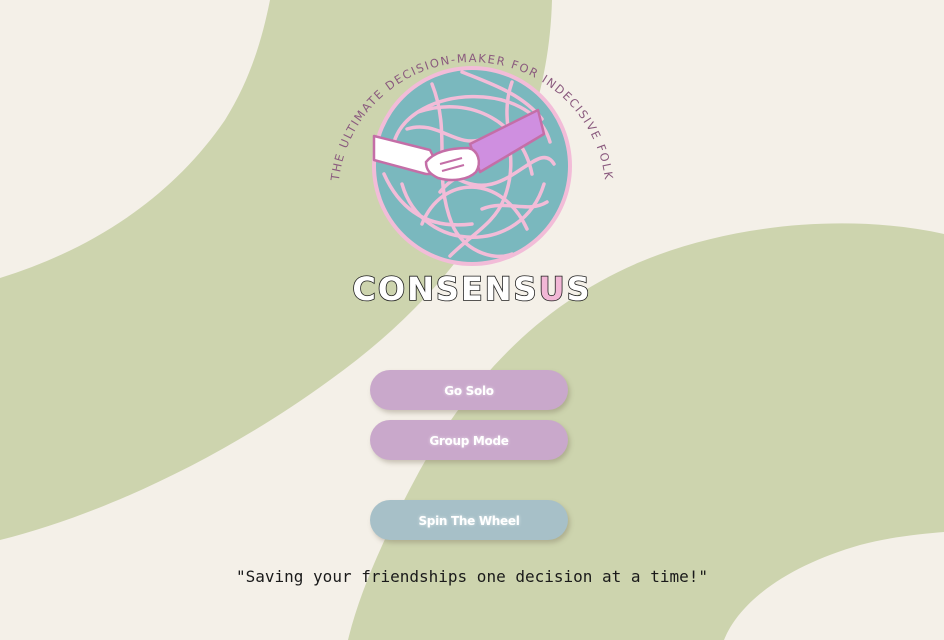  I want to click on wordmark-suffix: S, so click(579, 289).